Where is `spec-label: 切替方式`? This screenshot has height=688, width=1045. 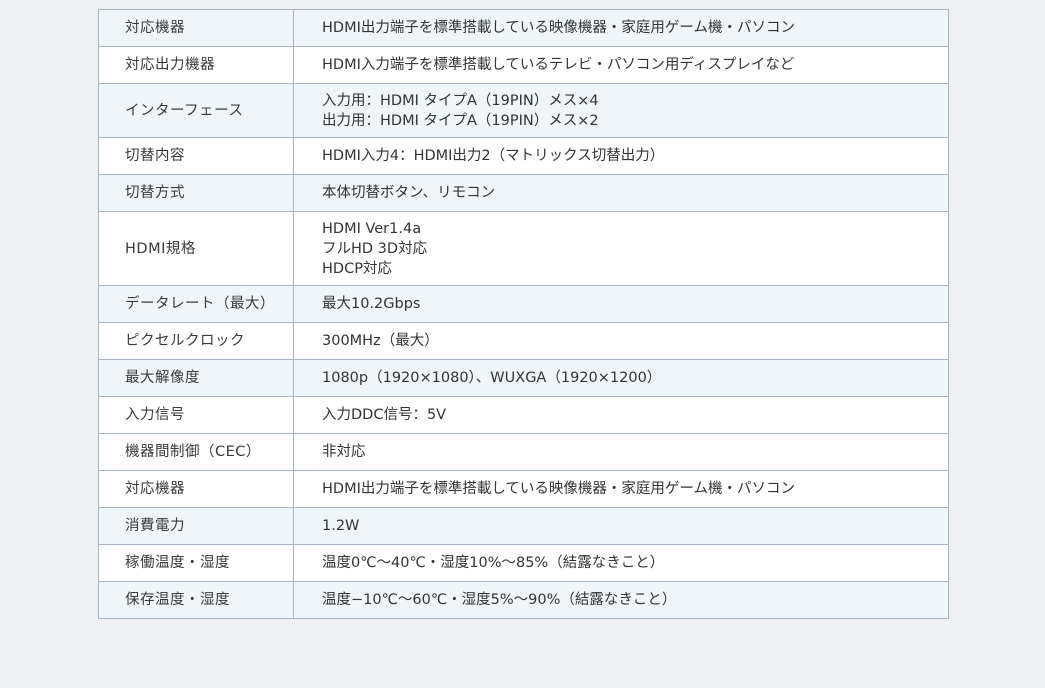 spec-label: 切替方式 is located at coordinates (196, 193).